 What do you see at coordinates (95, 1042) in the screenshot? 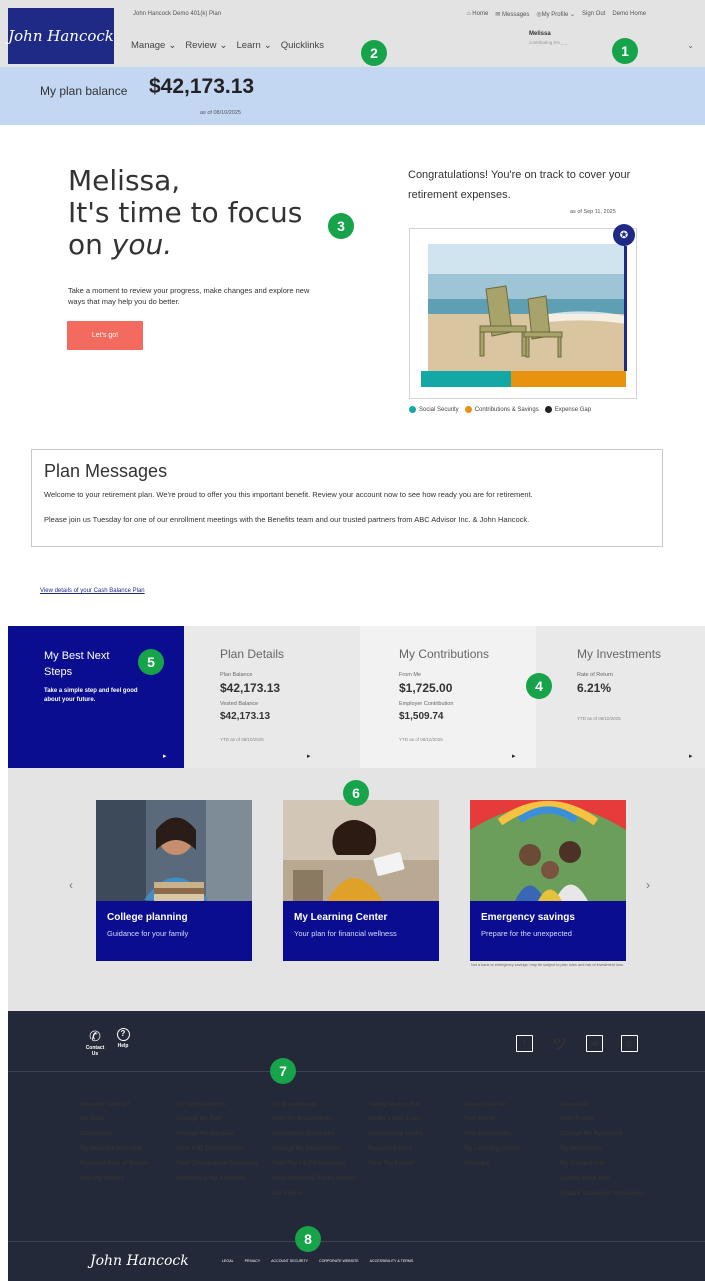
I see `contact-us-link: ✆ Contact Us` at bounding box center [95, 1042].